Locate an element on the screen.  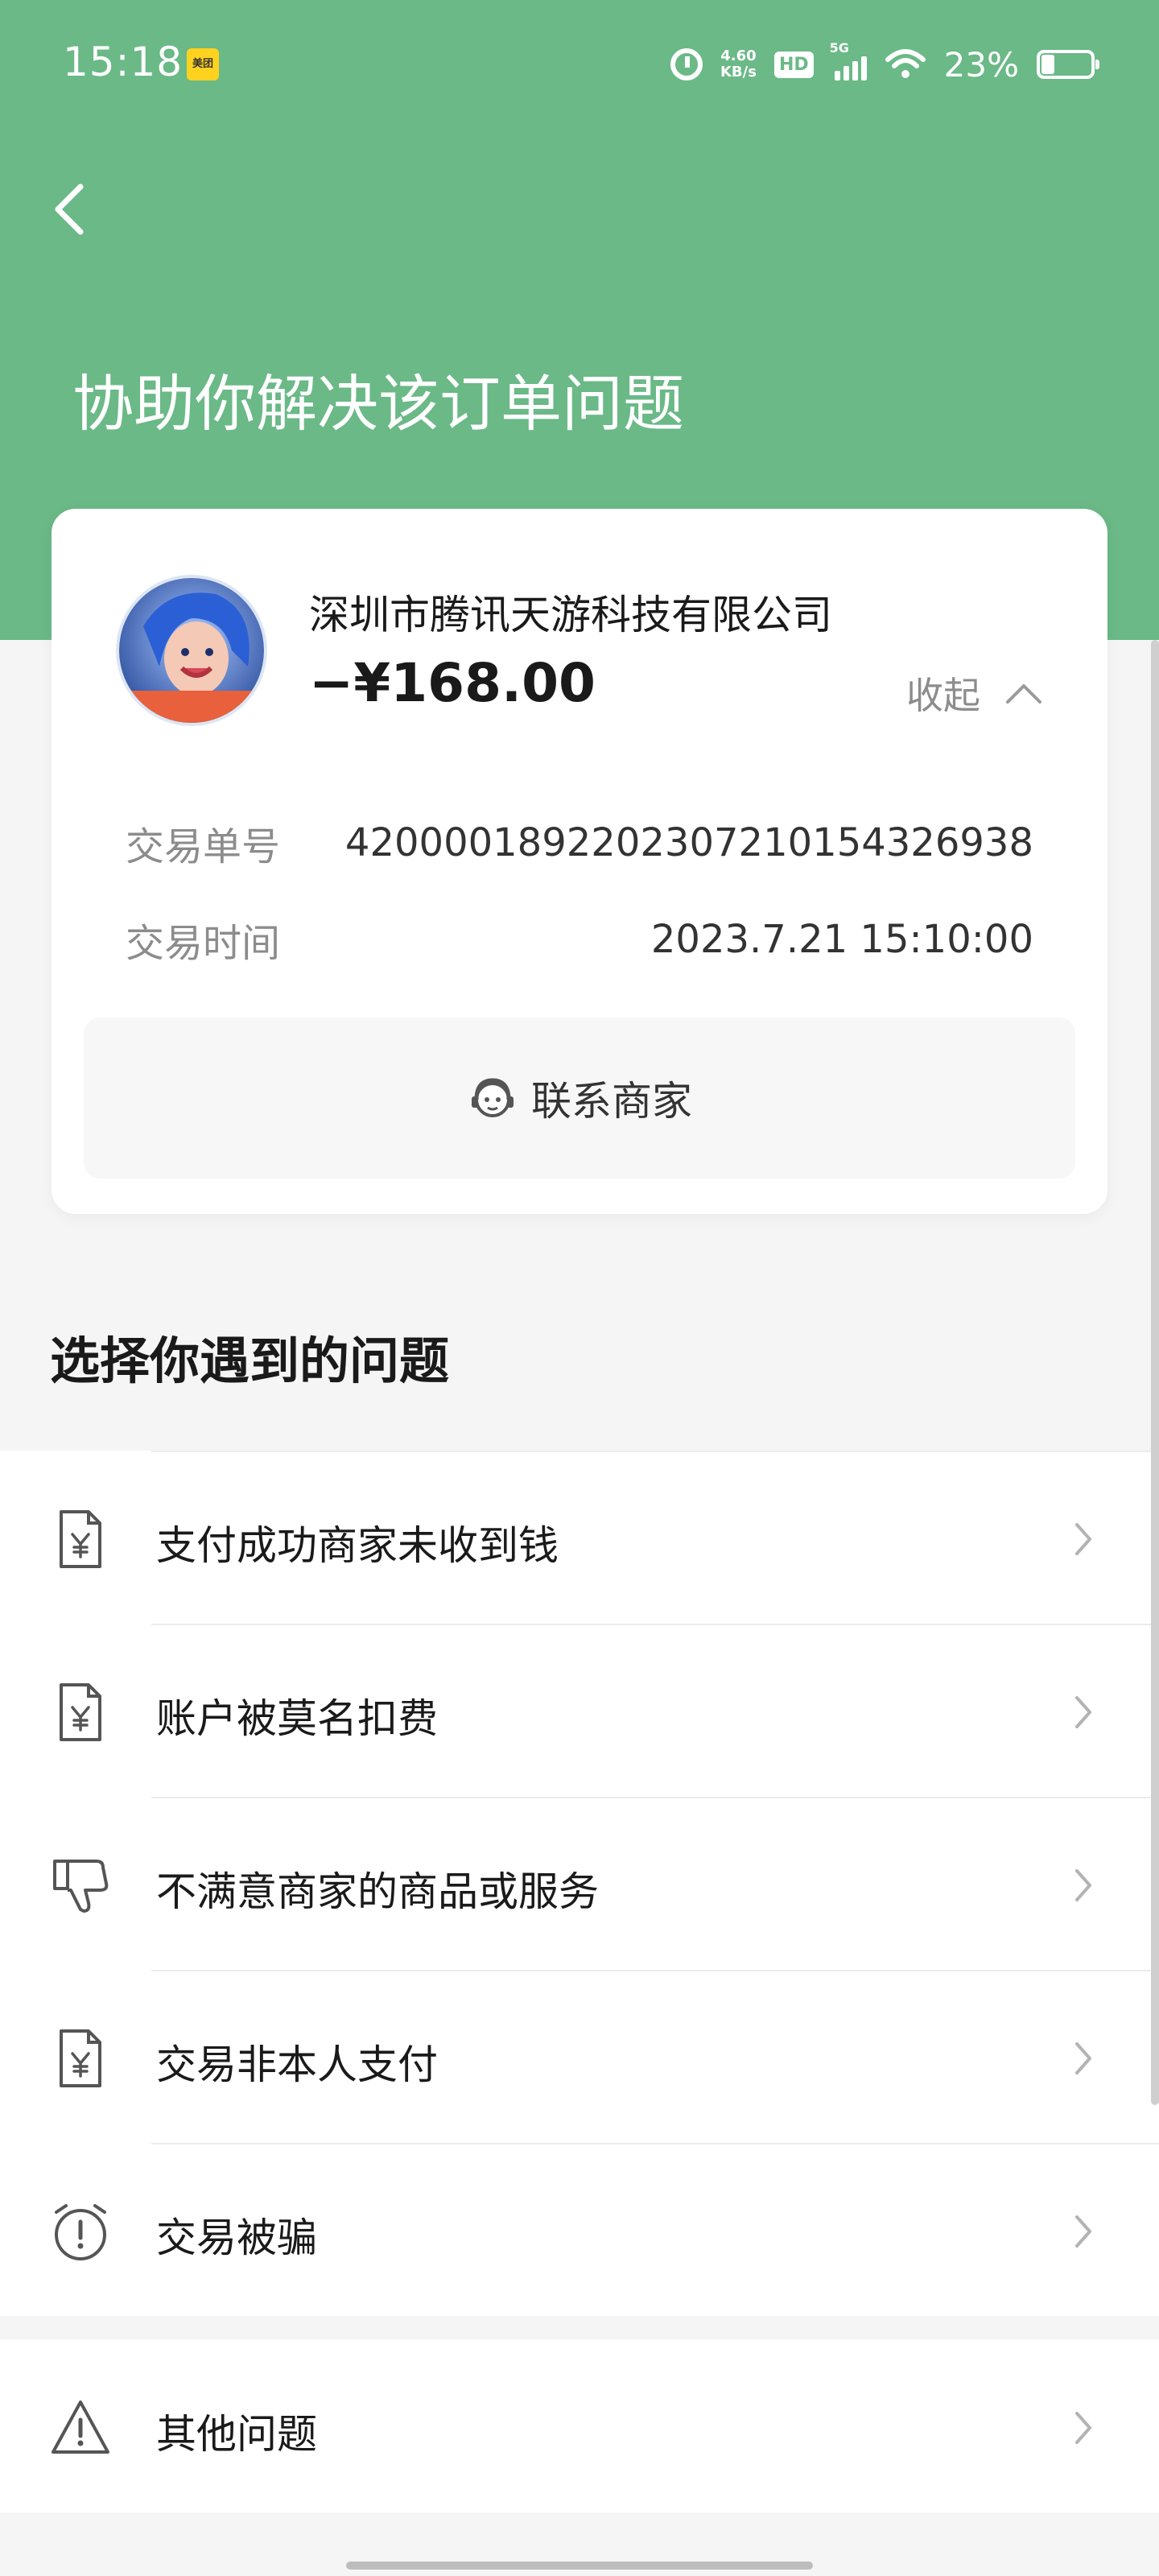
status-time: 15:18 is located at coordinates (123, 62).